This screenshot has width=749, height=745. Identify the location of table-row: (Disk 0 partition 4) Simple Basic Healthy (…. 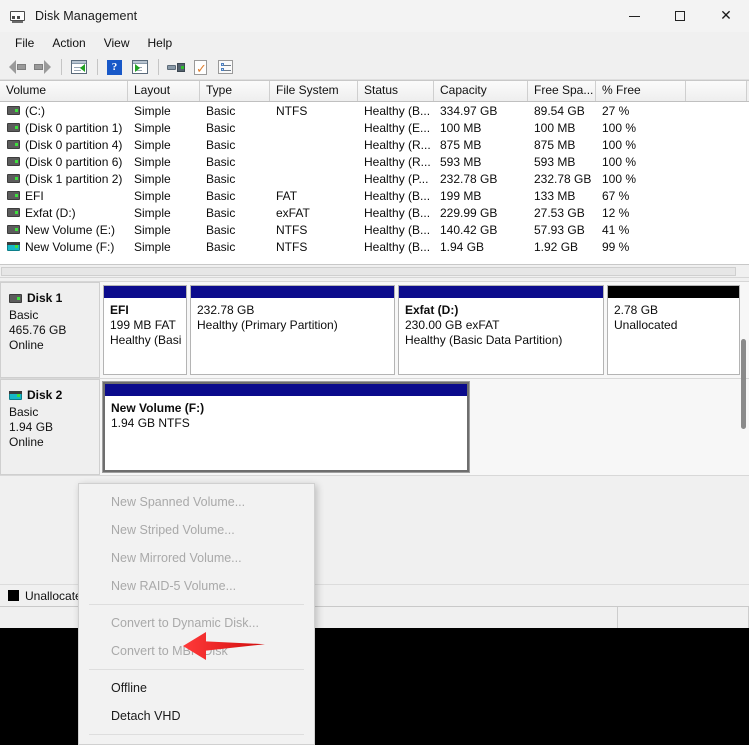
(374, 144).